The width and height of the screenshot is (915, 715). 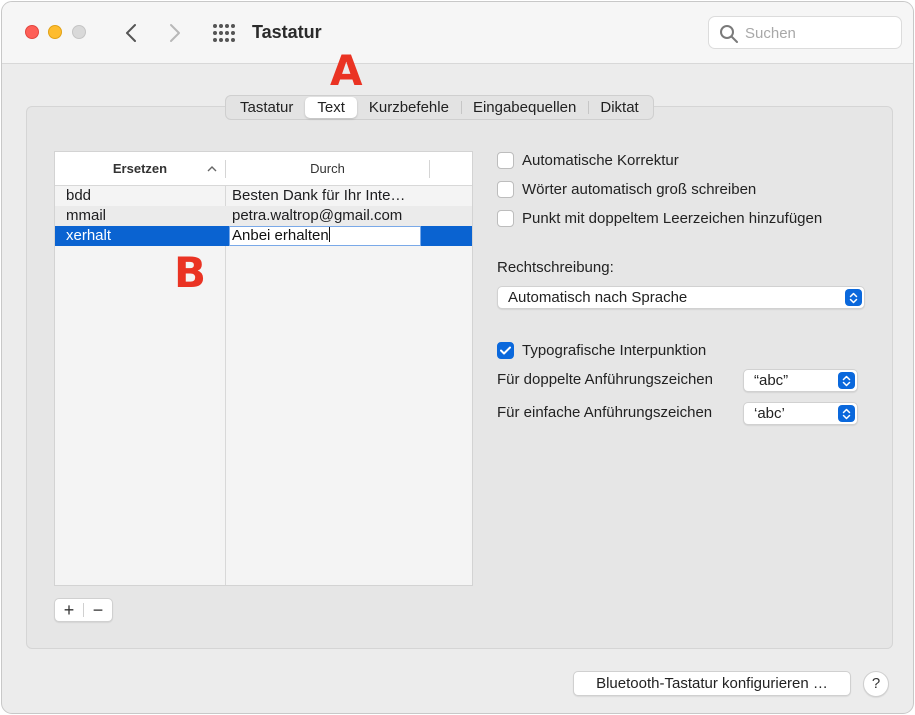 What do you see at coordinates (79, 195) in the screenshot?
I see `replace-cell: bdd` at bounding box center [79, 195].